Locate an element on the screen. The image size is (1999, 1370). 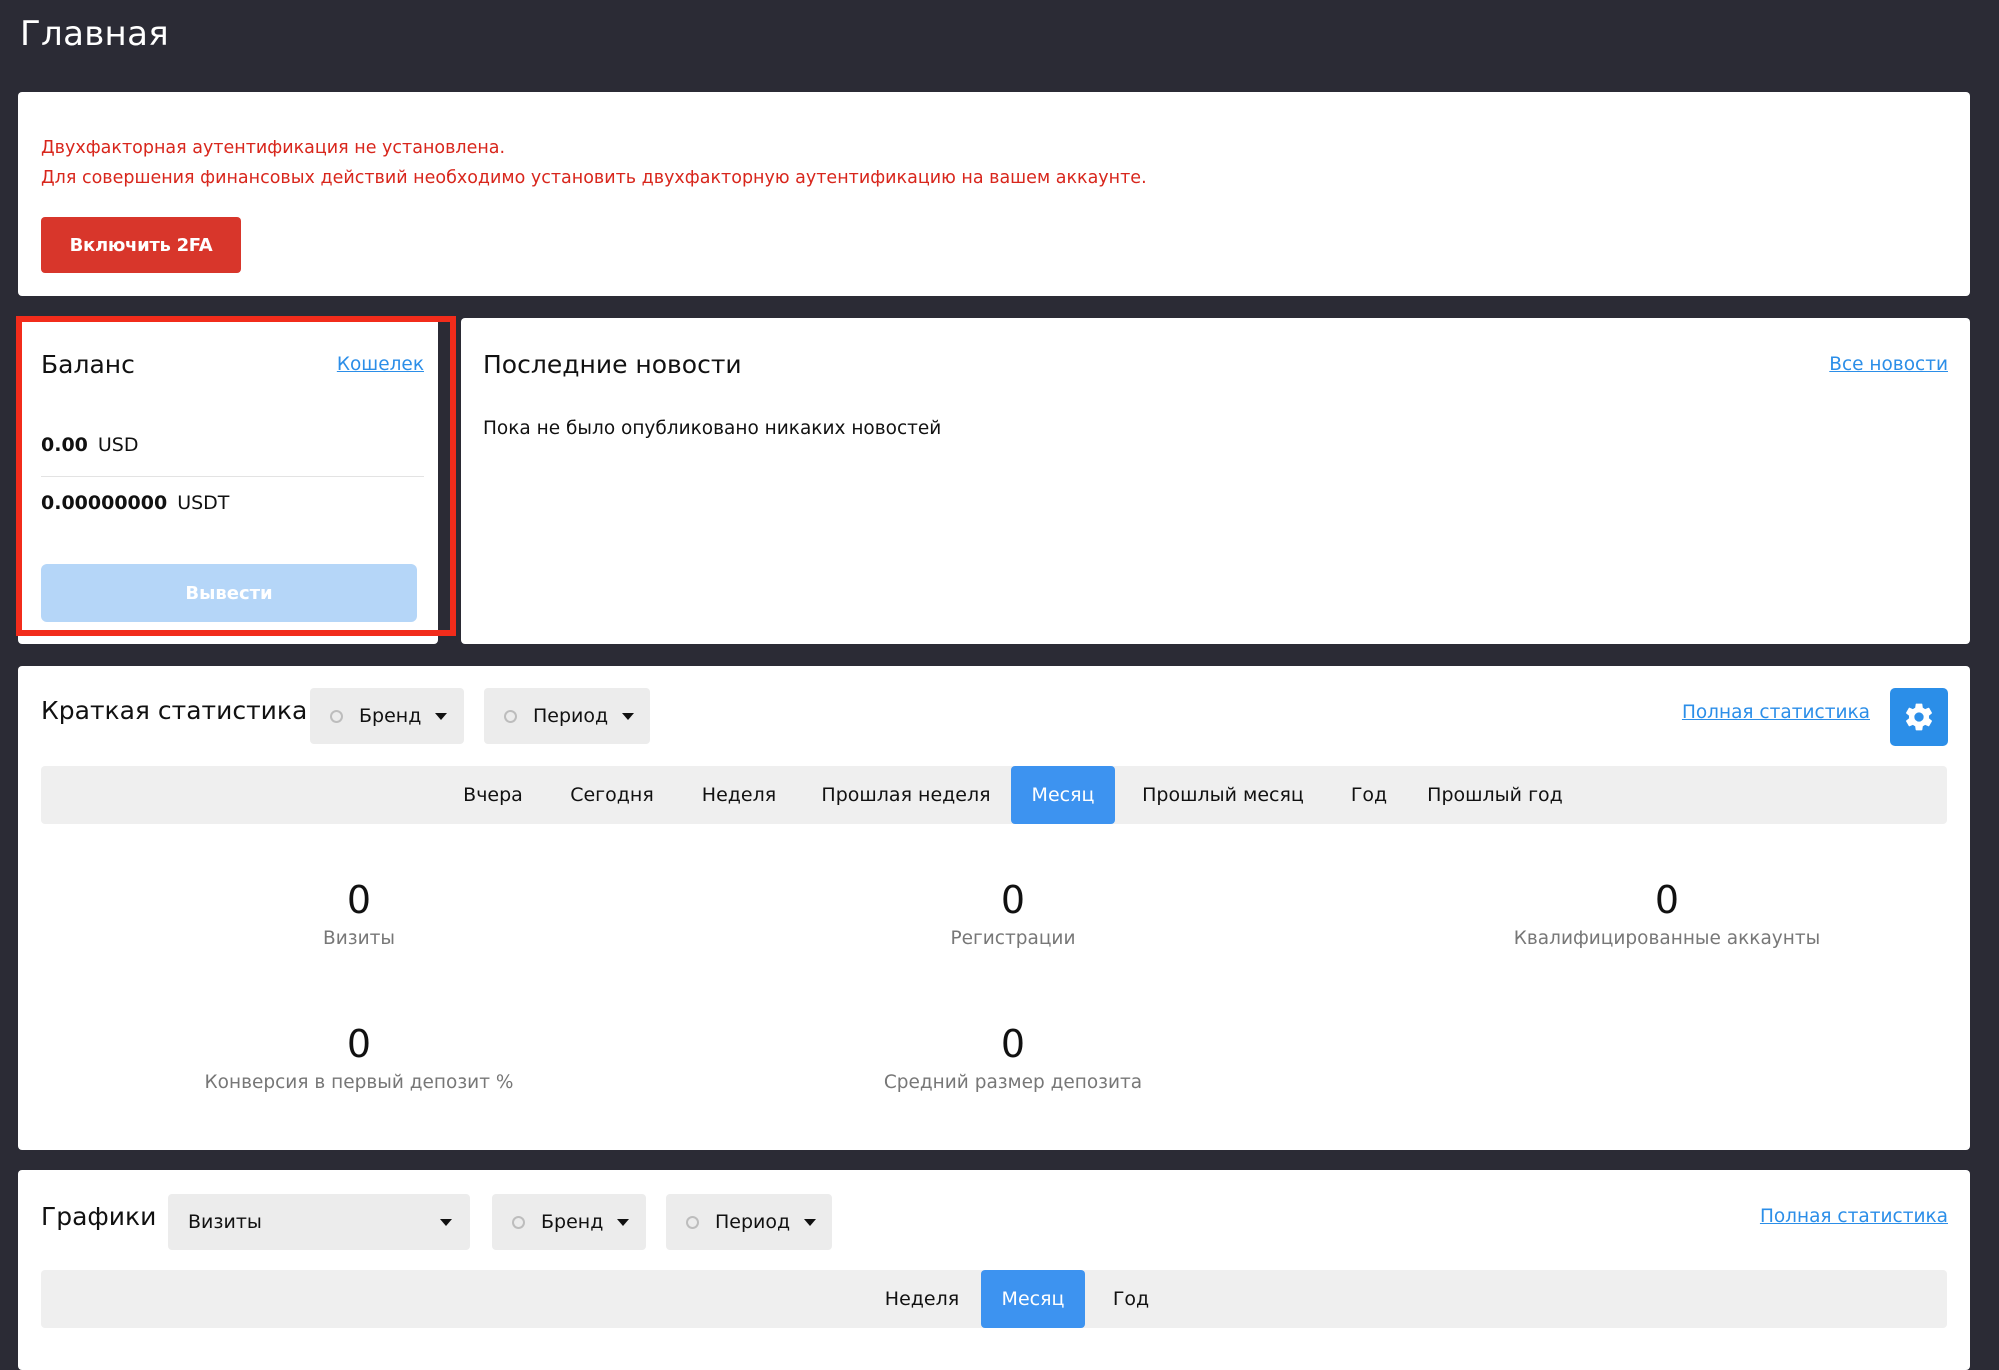
tab-last-month: Прошлый месяц is located at coordinates (1223, 795).